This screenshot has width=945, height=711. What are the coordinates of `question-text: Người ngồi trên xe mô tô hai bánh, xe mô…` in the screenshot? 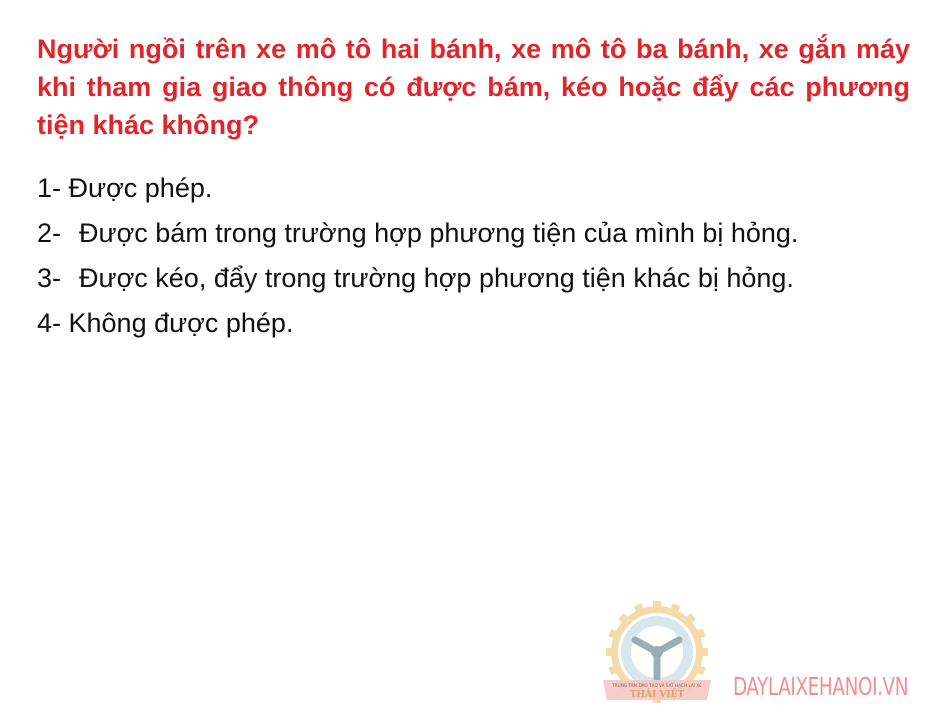 It's located at (473, 87).